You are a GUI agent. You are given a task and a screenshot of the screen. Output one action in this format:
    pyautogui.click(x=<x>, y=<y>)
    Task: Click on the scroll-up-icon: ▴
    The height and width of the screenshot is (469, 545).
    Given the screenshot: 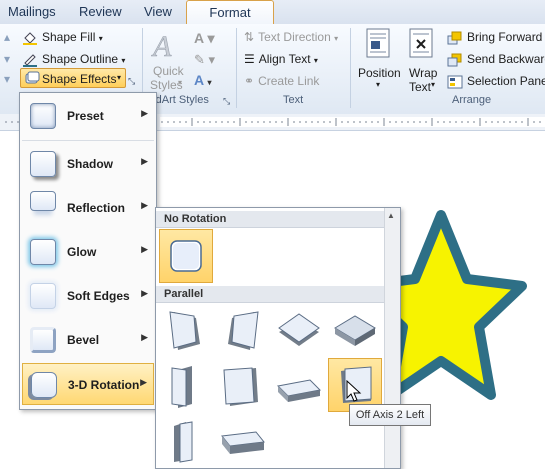 What is the action you would take?
    pyautogui.click(x=7, y=37)
    